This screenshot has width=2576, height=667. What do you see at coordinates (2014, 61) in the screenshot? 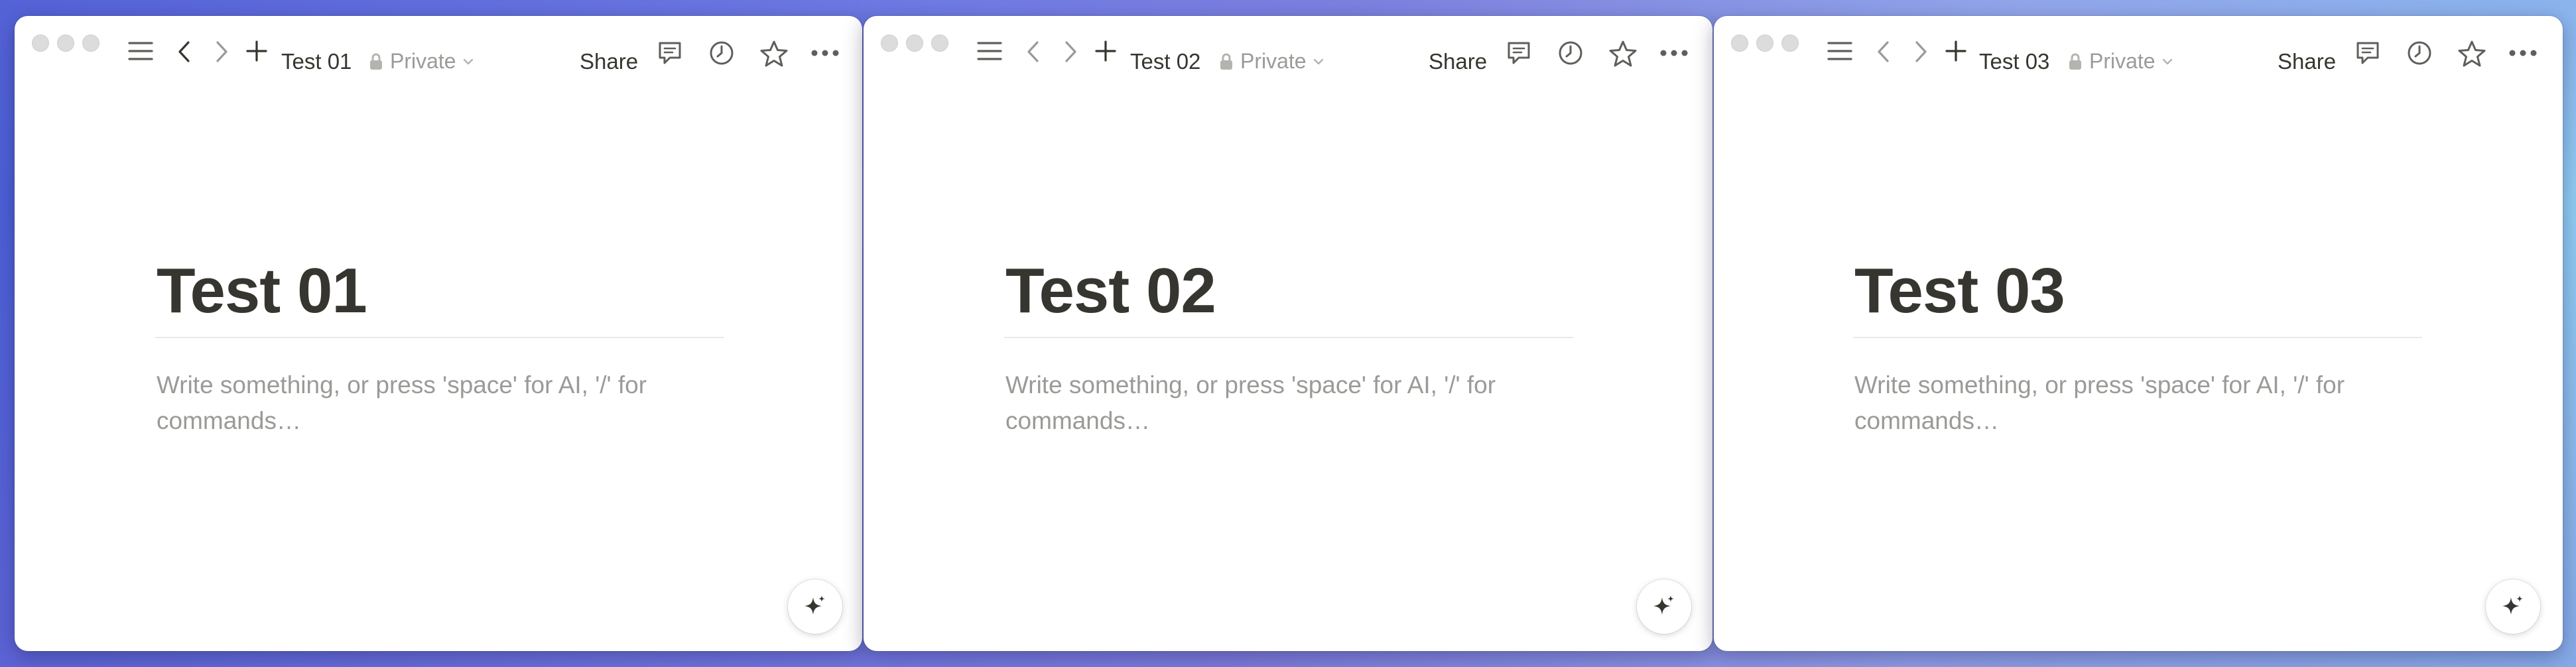
I see `breadcrumb-page-title: Test 03` at bounding box center [2014, 61].